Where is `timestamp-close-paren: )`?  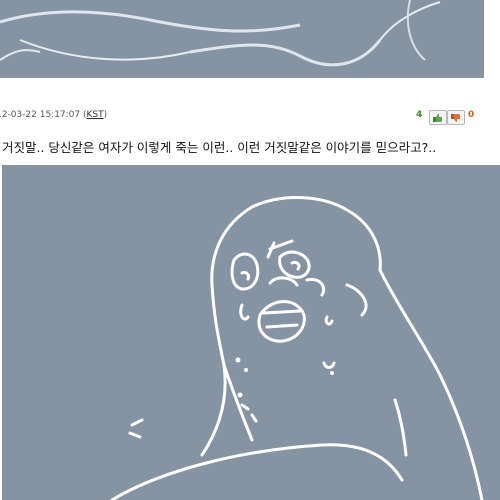
timestamp-close-paren: ) is located at coordinates (105, 115).